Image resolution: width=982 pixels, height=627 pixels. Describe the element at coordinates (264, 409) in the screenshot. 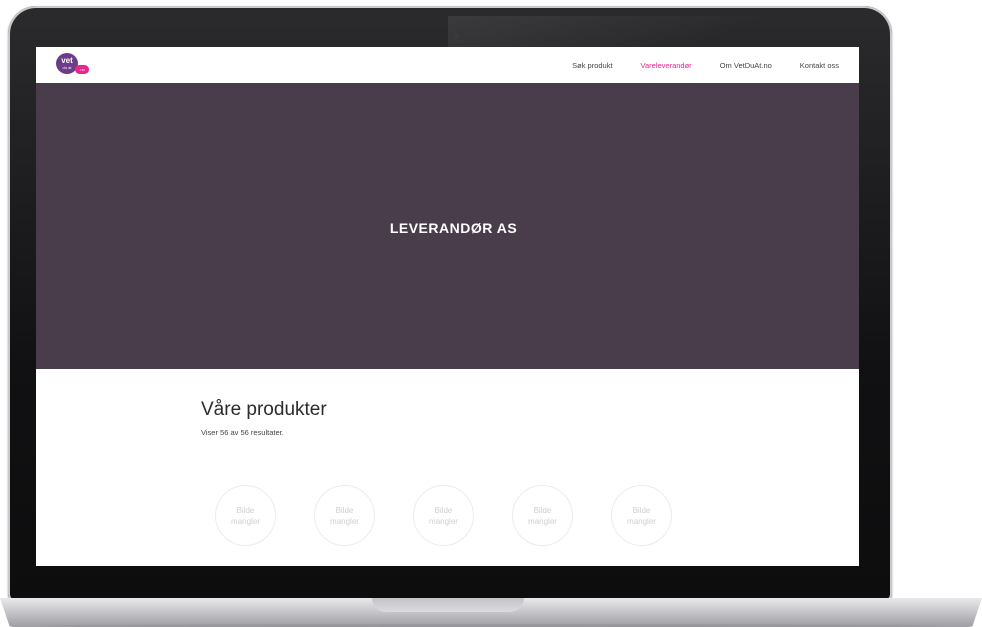

I see `products-heading: Våre produkter` at that location.